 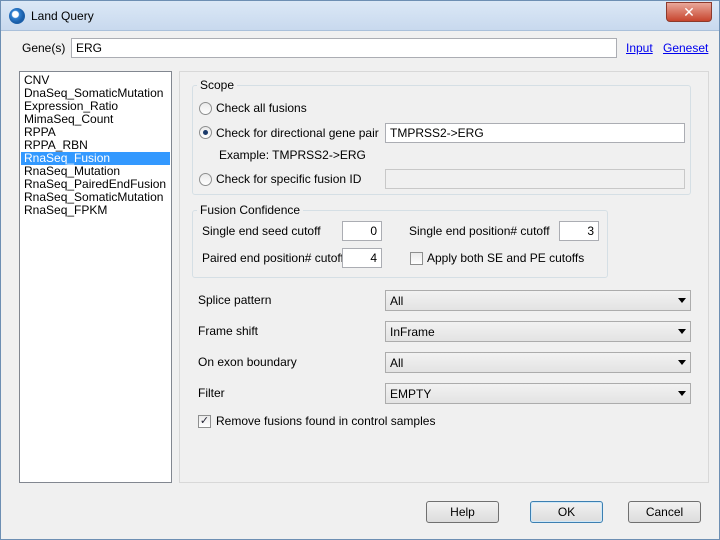 I want to click on title-bar: Land Query ✕, so click(x=360, y=16).